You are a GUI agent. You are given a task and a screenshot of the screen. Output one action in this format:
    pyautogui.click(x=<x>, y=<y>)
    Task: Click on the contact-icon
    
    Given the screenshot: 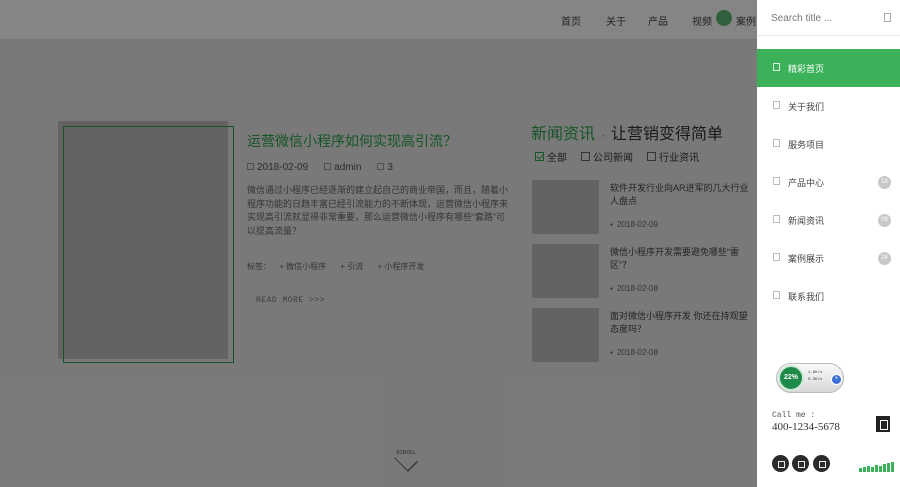 What is the action you would take?
    pyautogui.click(x=776, y=295)
    